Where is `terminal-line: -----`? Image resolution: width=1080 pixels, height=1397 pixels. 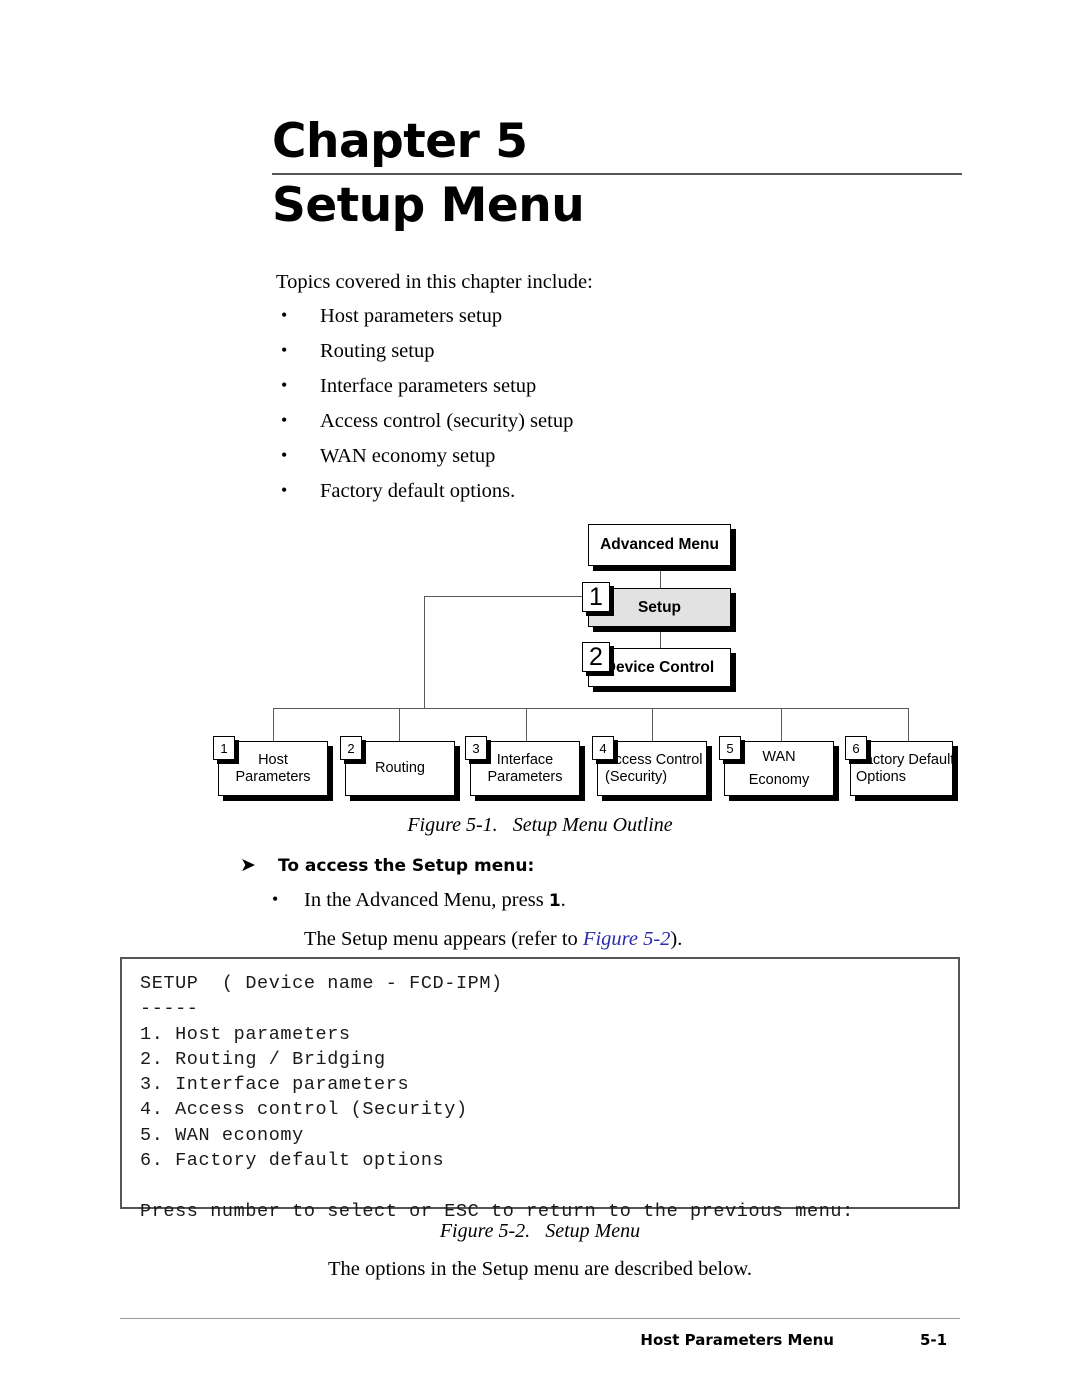 terminal-line: ----- is located at coordinates (169, 1009).